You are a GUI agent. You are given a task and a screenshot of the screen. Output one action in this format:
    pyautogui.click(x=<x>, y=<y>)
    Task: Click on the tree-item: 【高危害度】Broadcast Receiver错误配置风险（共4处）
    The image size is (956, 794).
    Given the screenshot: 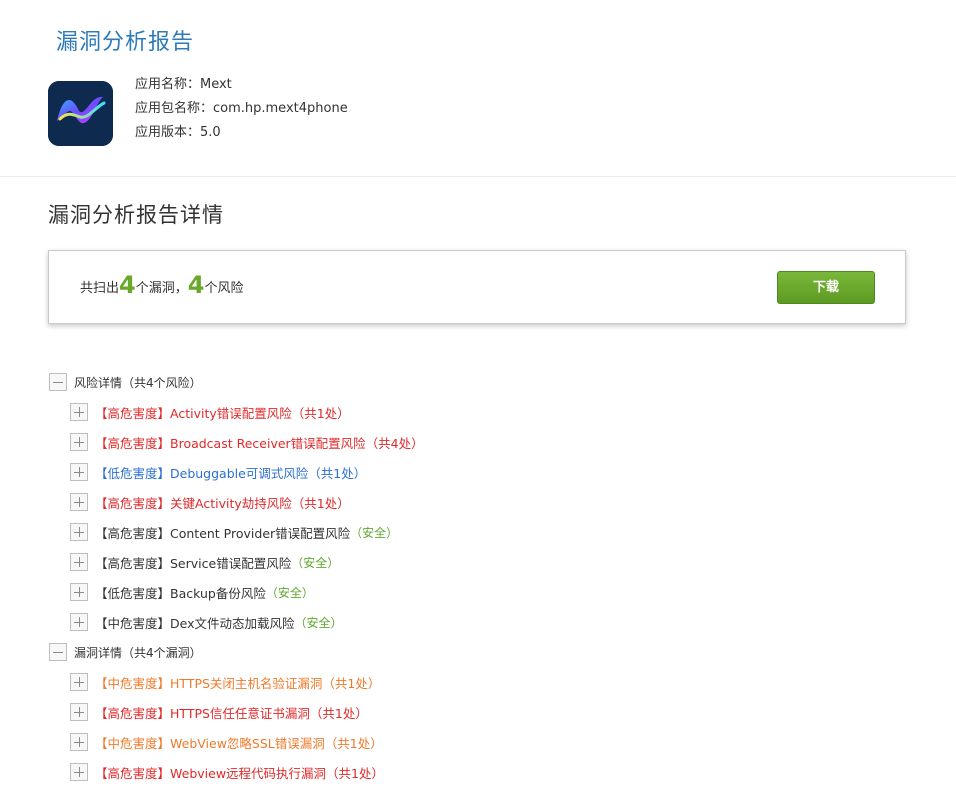 What is the action you would take?
    pyautogui.click(x=236, y=442)
    